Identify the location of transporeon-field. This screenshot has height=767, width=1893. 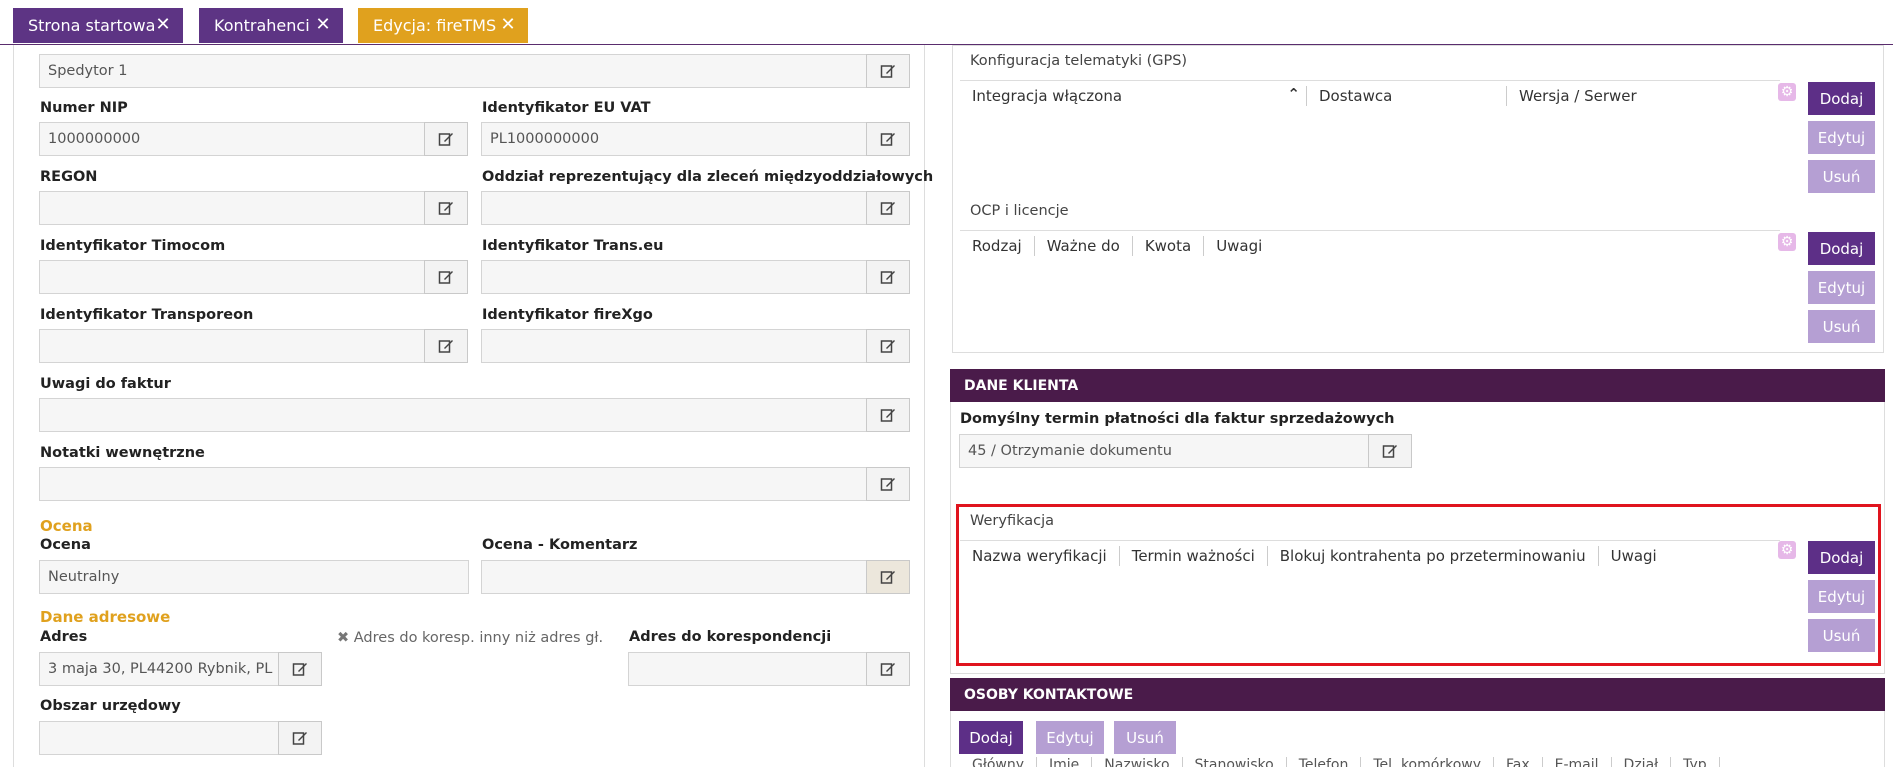
(232, 346).